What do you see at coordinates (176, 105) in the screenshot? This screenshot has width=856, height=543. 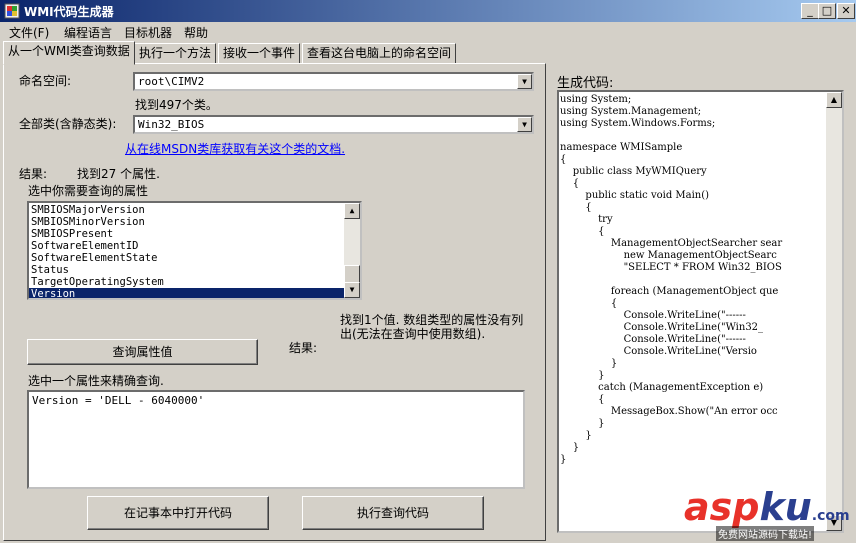 I see `class-count-text: 找到497个类。` at bounding box center [176, 105].